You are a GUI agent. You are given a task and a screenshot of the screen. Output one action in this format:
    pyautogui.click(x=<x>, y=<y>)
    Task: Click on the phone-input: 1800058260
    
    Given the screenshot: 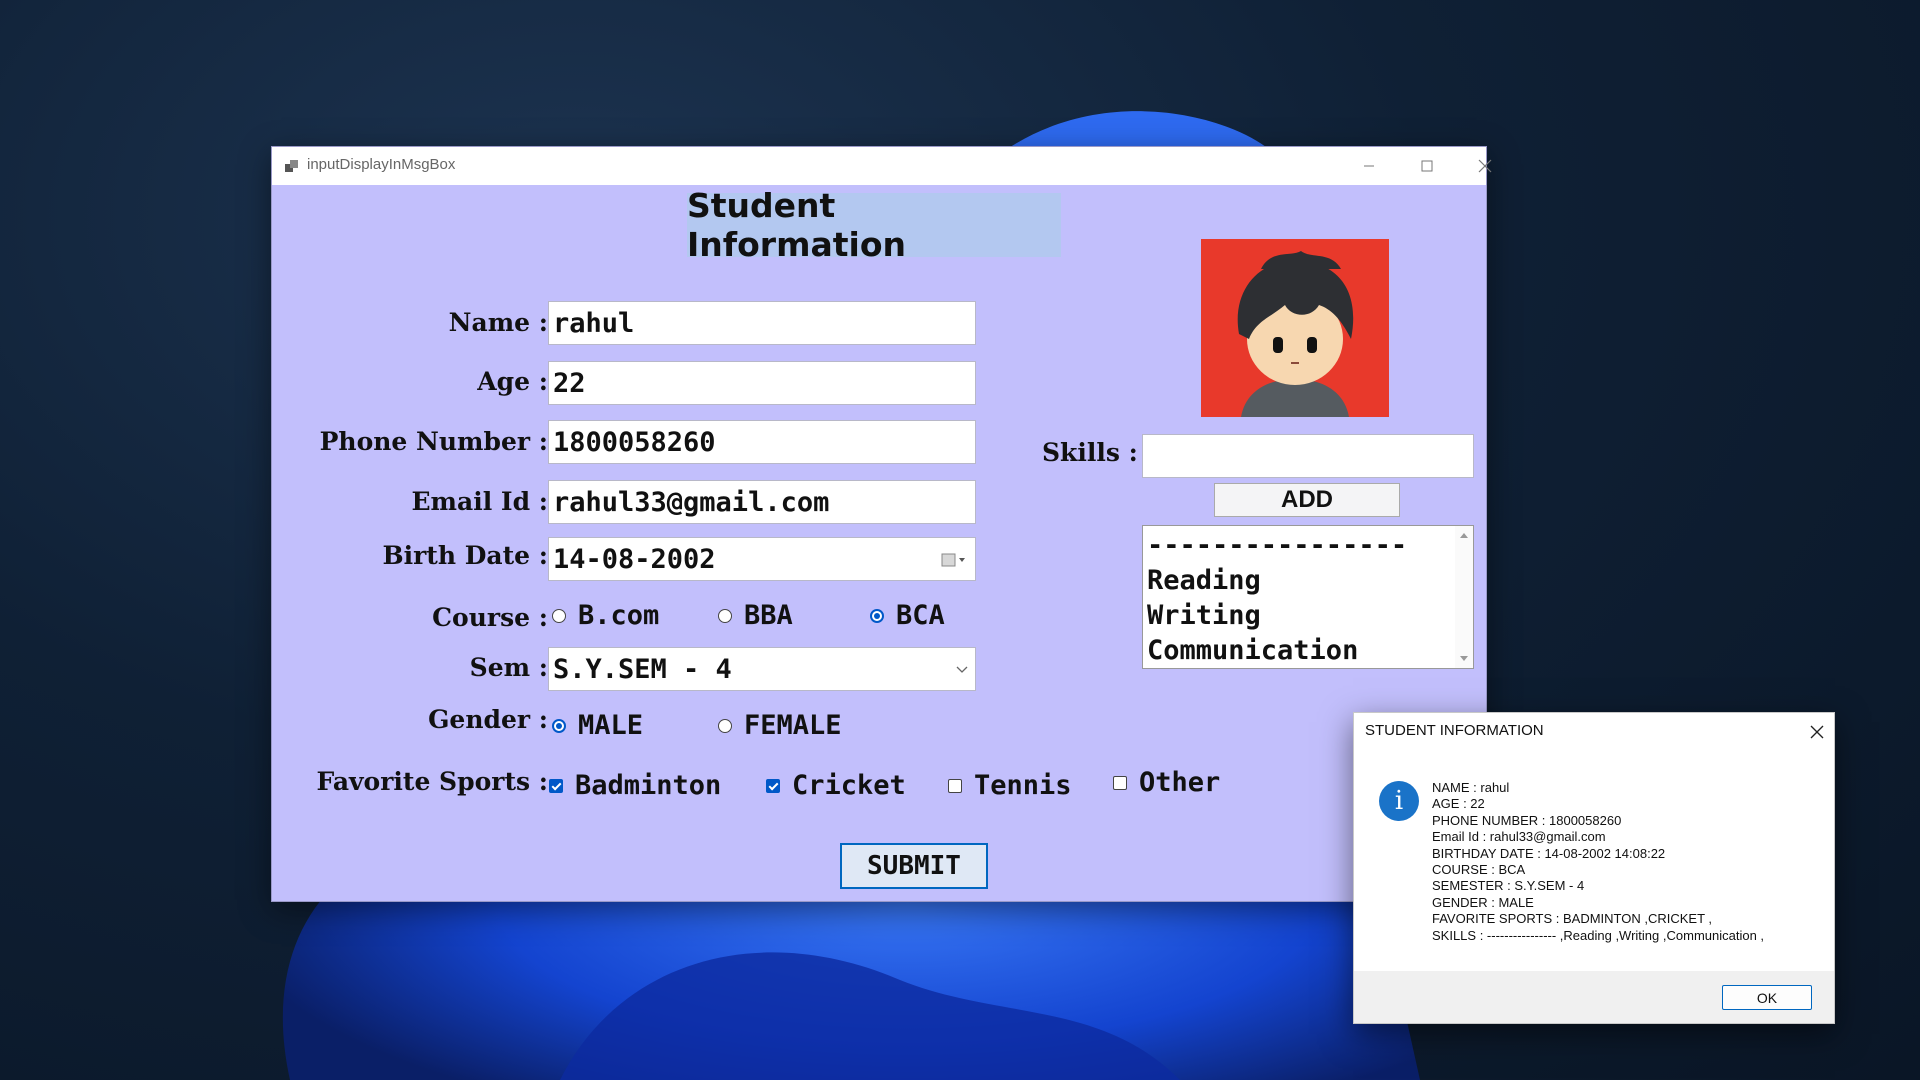 What is the action you would take?
    pyautogui.click(x=762, y=442)
    